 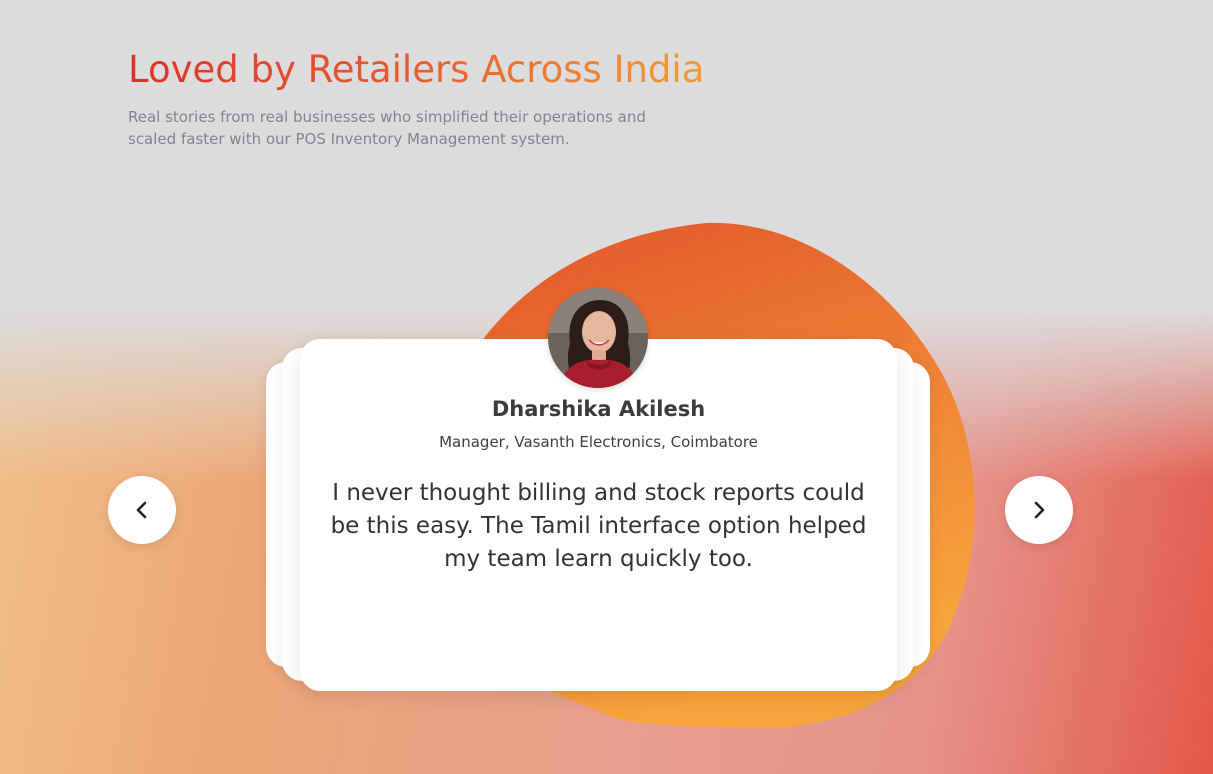 I want to click on next-testimonial-button, so click(x=1039, y=510).